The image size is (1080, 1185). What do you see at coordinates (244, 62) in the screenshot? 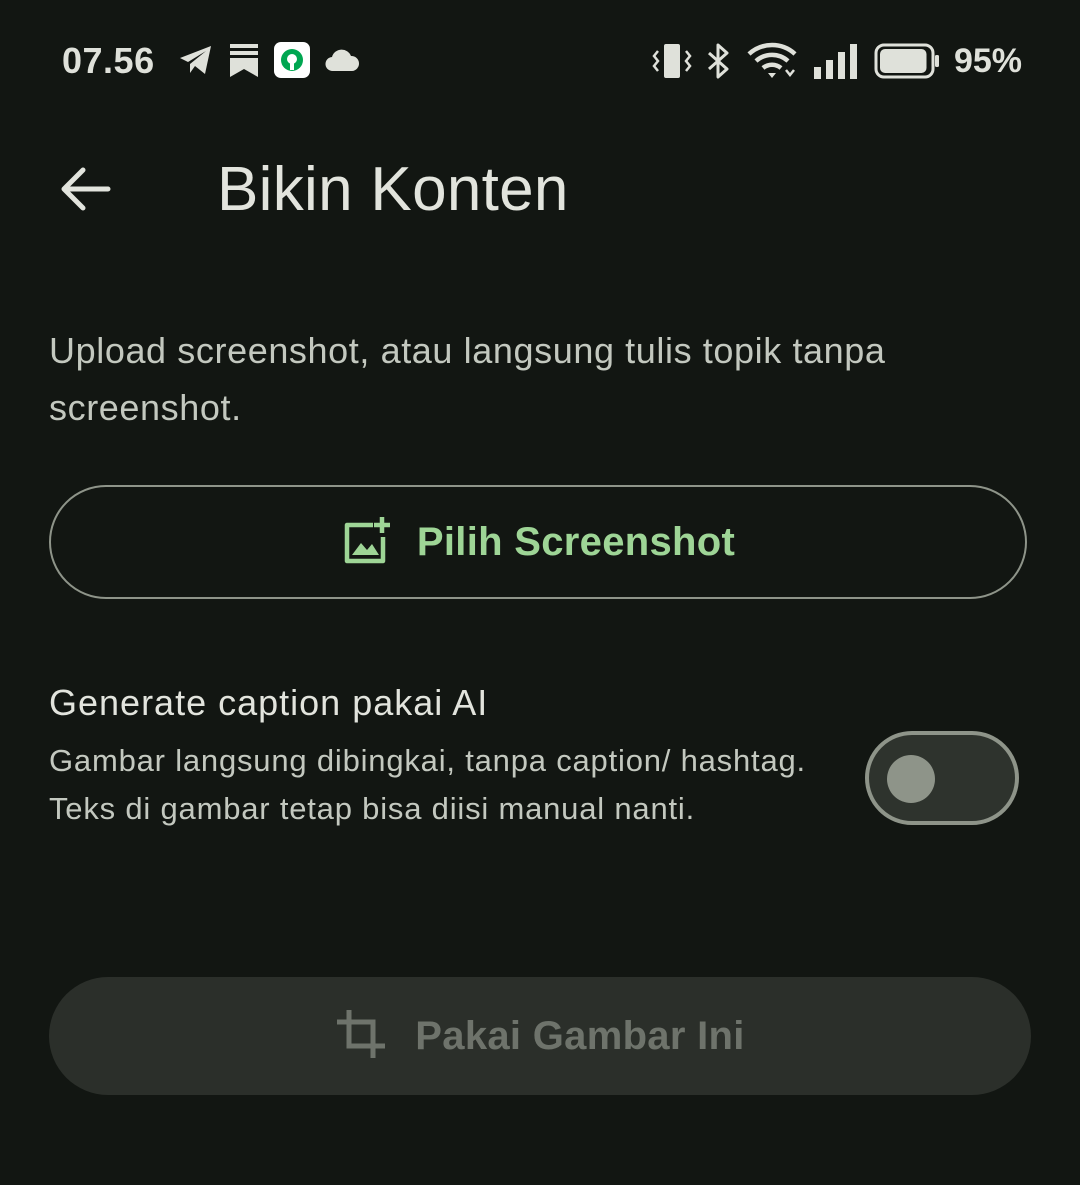
I see `bookmark-stack-icon` at bounding box center [244, 62].